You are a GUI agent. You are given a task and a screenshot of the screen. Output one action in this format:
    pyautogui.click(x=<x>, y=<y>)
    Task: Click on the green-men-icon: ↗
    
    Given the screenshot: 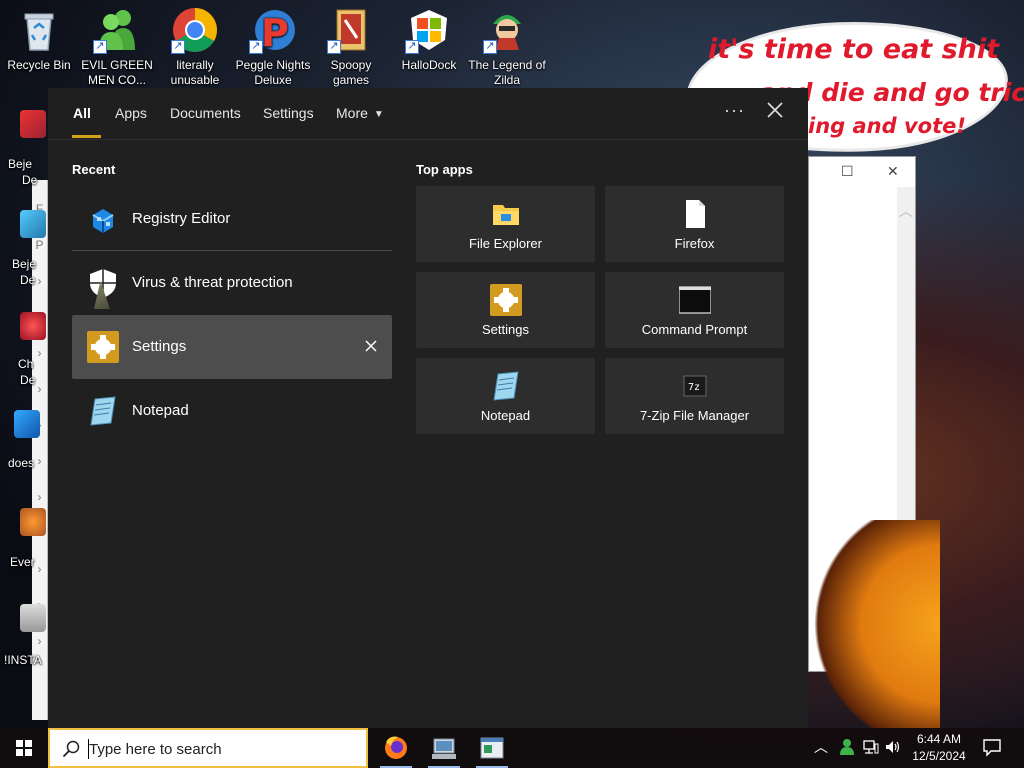 What is the action you would take?
    pyautogui.click(x=117, y=30)
    